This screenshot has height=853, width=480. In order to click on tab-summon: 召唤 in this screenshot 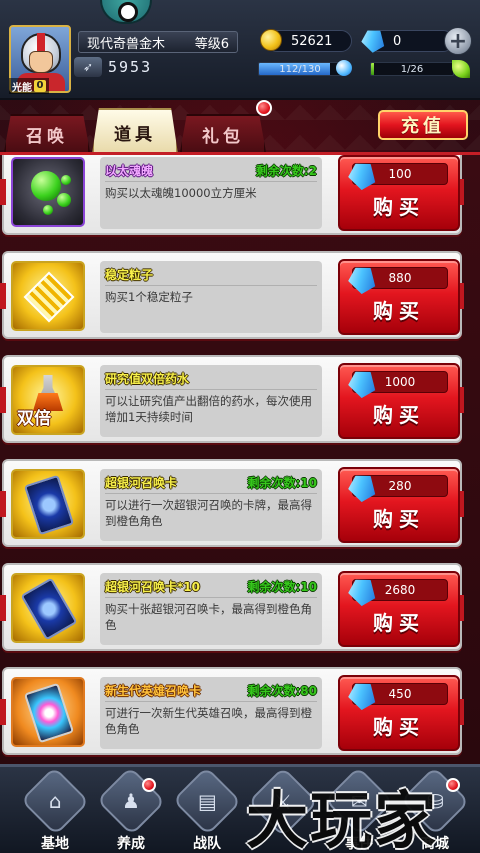, I will do `click(47, 133)`.